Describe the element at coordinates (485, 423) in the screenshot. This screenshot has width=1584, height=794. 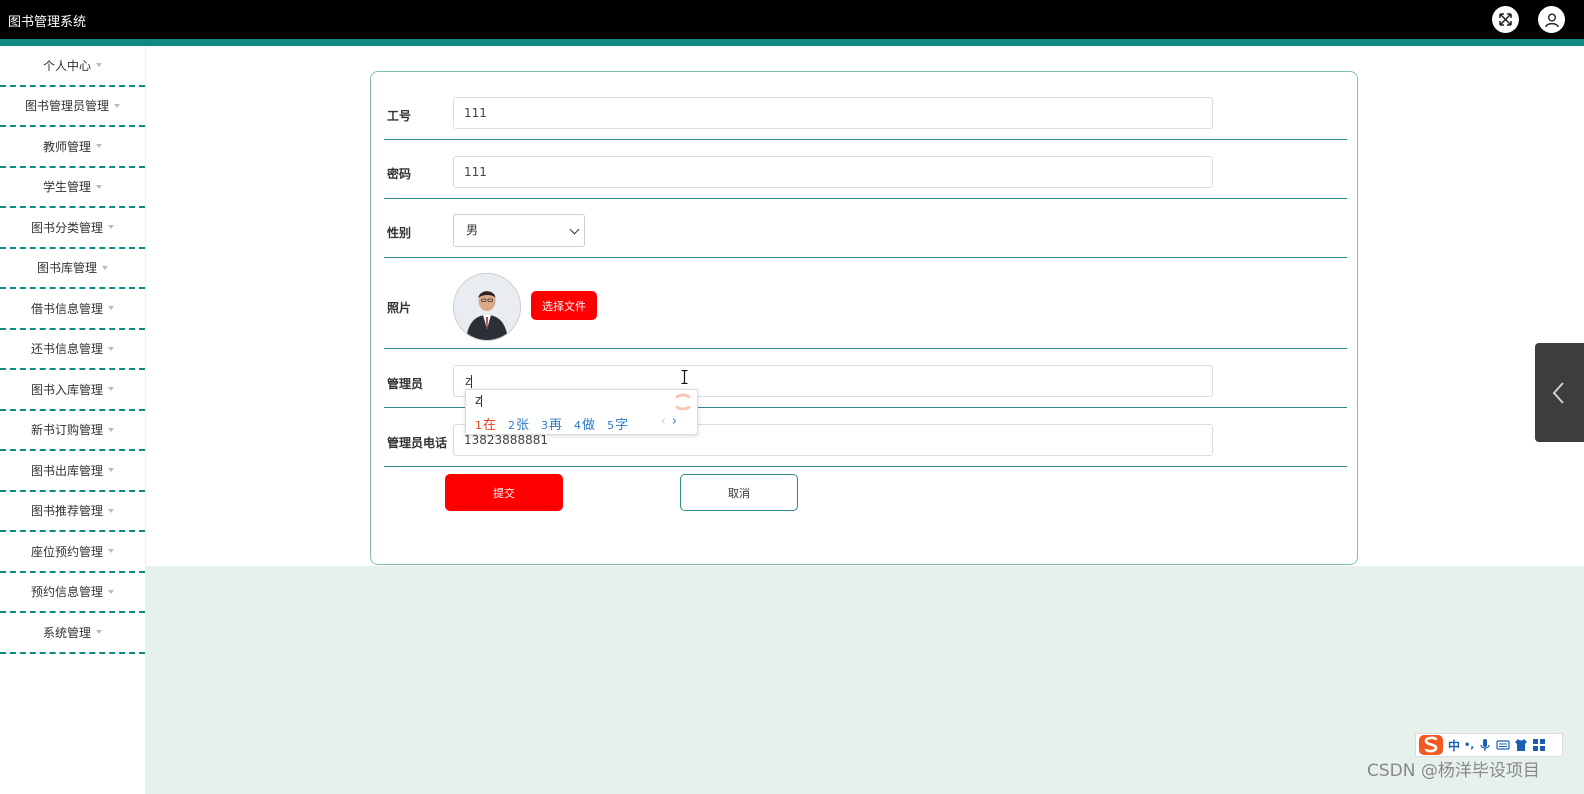
I see `ime-candidate: 1在` at that location.